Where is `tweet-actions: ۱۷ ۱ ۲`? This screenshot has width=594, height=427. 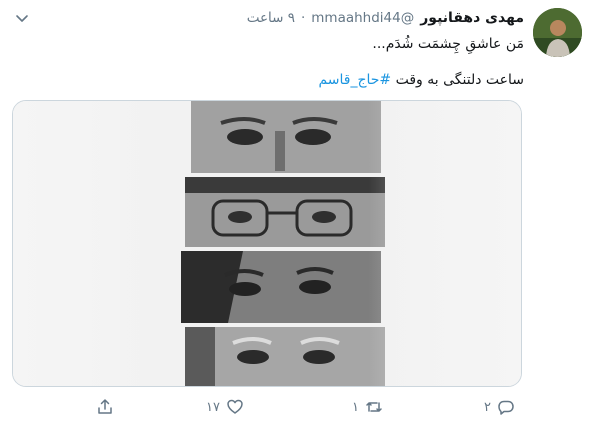
tweet-actions: ۱۷ ۱ ۲ is located at coordinates (306, 409).